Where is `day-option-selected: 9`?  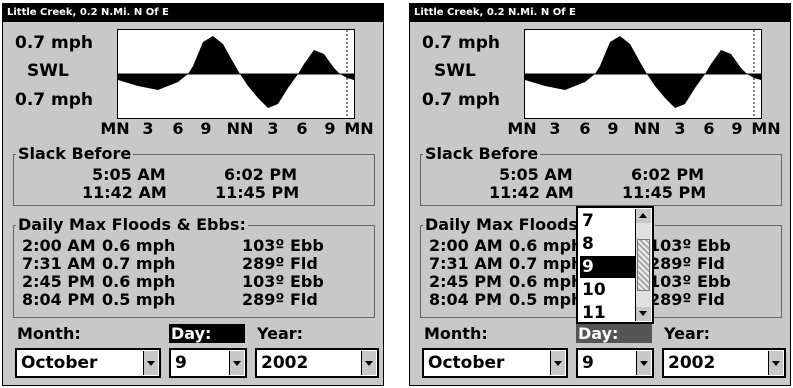
day-option-selected: 9 is located at coordinates (609, 267).